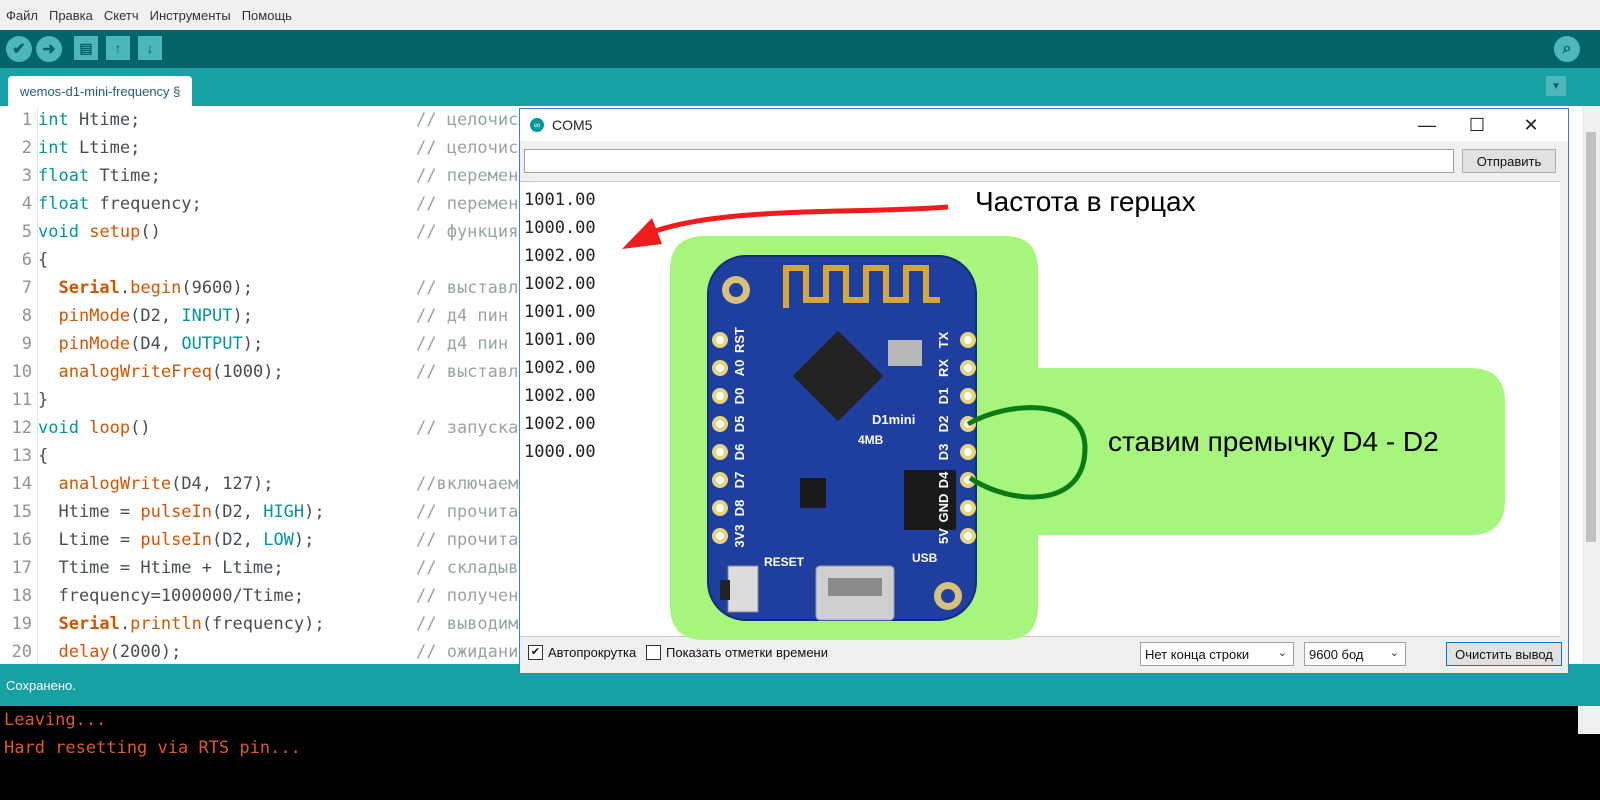 Image resolution: width=1600 pixels, height=800 pixels. I want to click on pin-label: A0, so click(739, 368).